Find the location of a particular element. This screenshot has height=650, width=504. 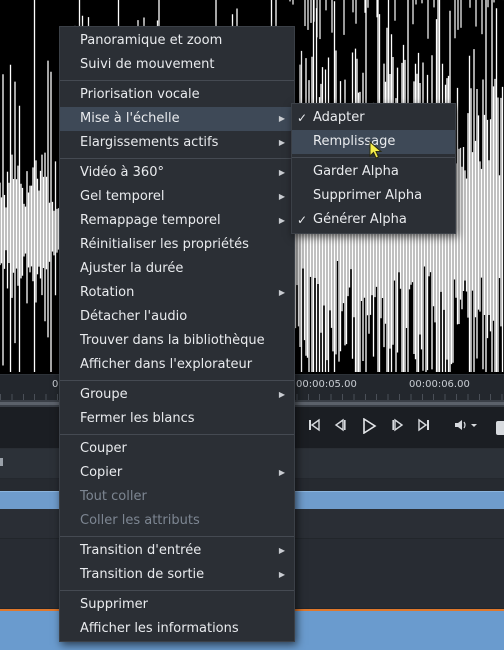

menu-item-label: Transition d'entrée is located at coordinates (141, 550).